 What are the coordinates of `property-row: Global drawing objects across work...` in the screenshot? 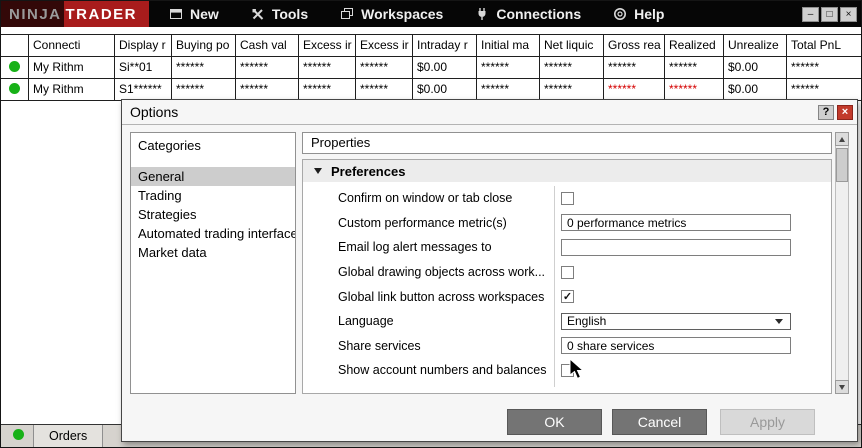 It's located at (567, 272).